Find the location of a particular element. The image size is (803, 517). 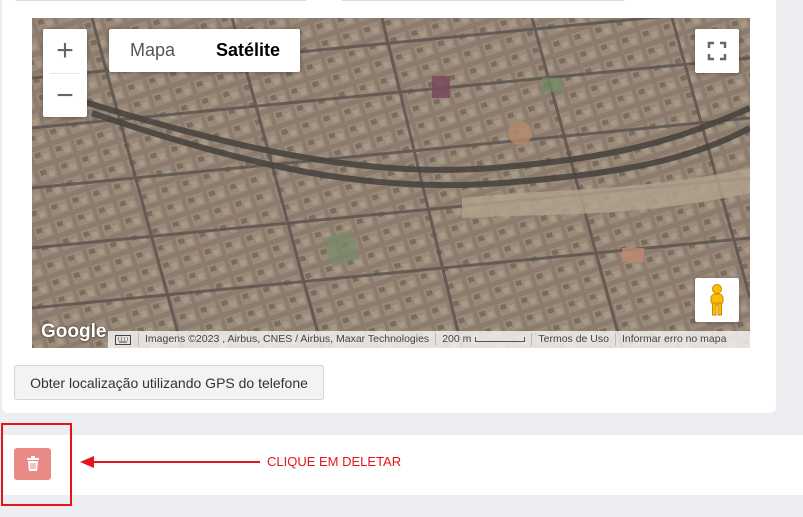

scale-control: 200 m is located at coordinates (483, 339).